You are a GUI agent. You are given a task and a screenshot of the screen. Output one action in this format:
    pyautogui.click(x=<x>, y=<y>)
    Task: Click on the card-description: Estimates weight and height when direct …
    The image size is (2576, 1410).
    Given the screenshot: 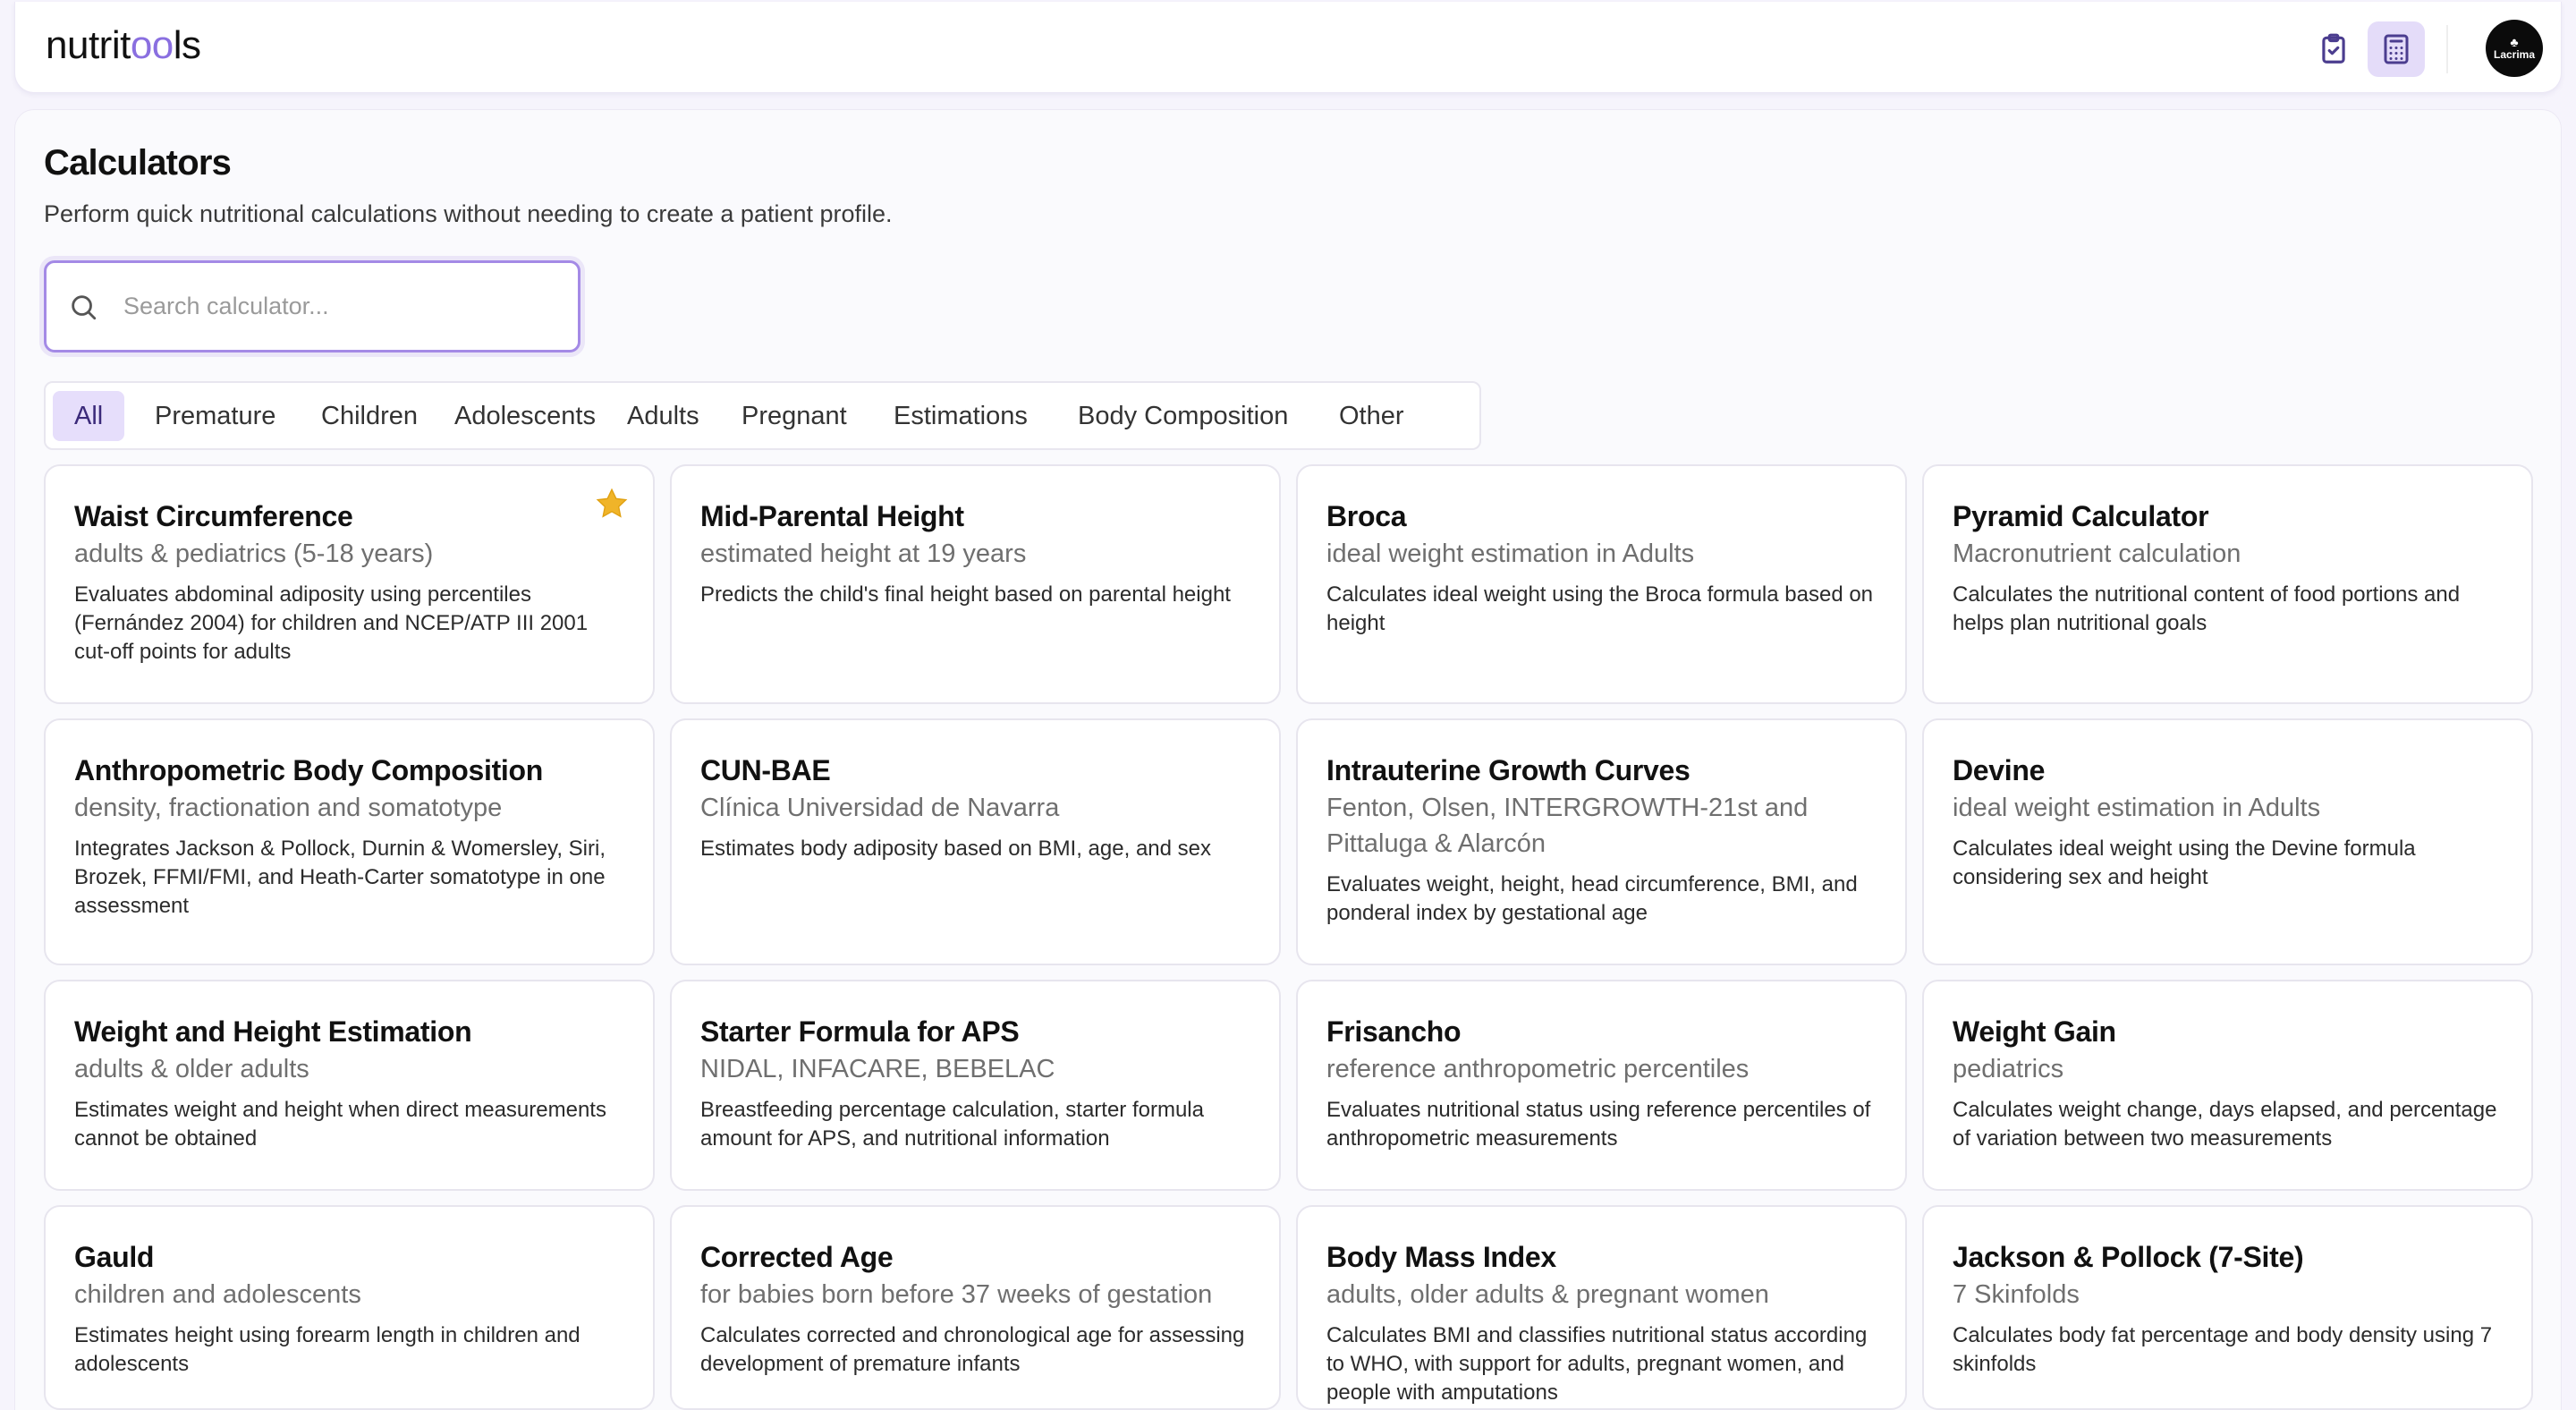 What is the action you would take?
    pyautogui.click(x=340, y=1125)
    